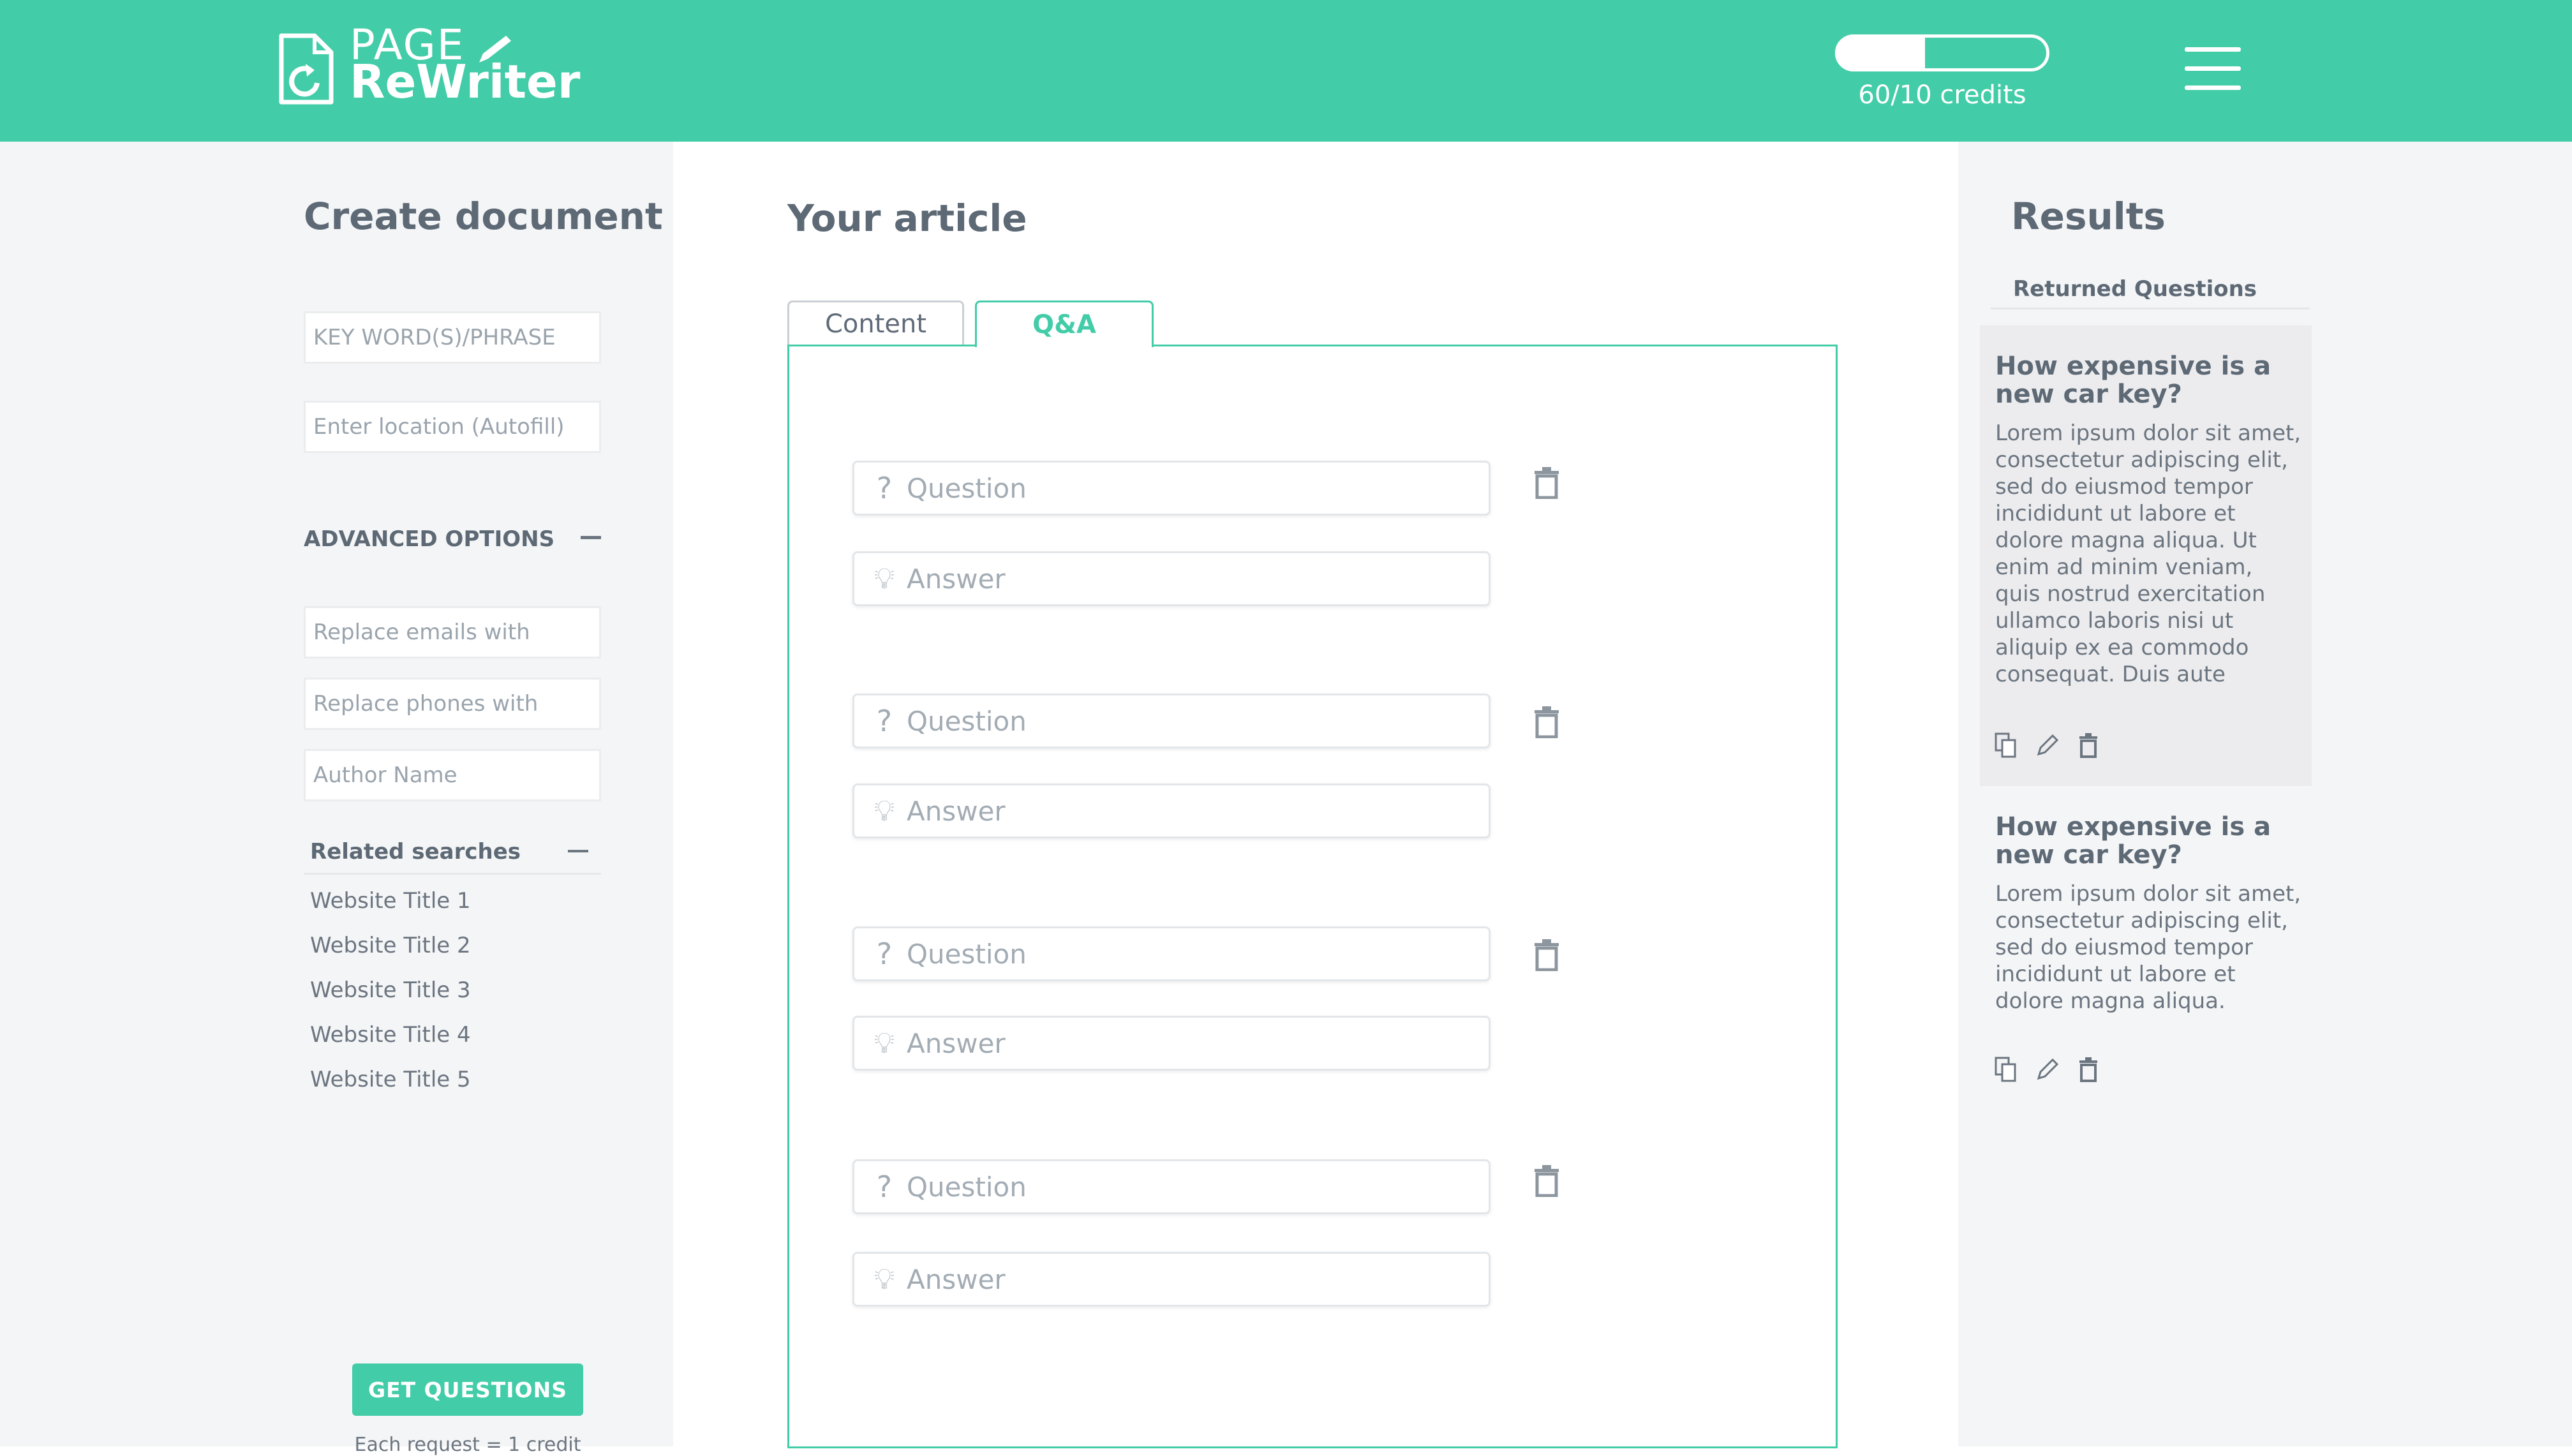  Describe the element at coordinates (907, 218) in the screenshot. I see `your-article-title: Your article` at that location.